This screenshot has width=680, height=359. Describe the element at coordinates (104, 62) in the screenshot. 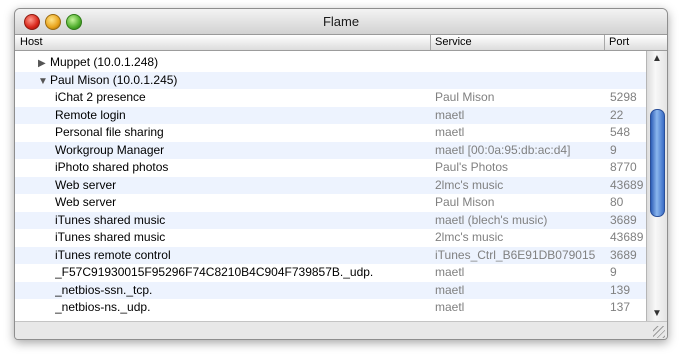

I see `host-label: Muppet (10.0.1.248)` at that location.